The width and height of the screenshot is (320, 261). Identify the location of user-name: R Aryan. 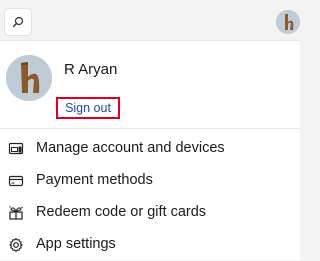
(91, 69).